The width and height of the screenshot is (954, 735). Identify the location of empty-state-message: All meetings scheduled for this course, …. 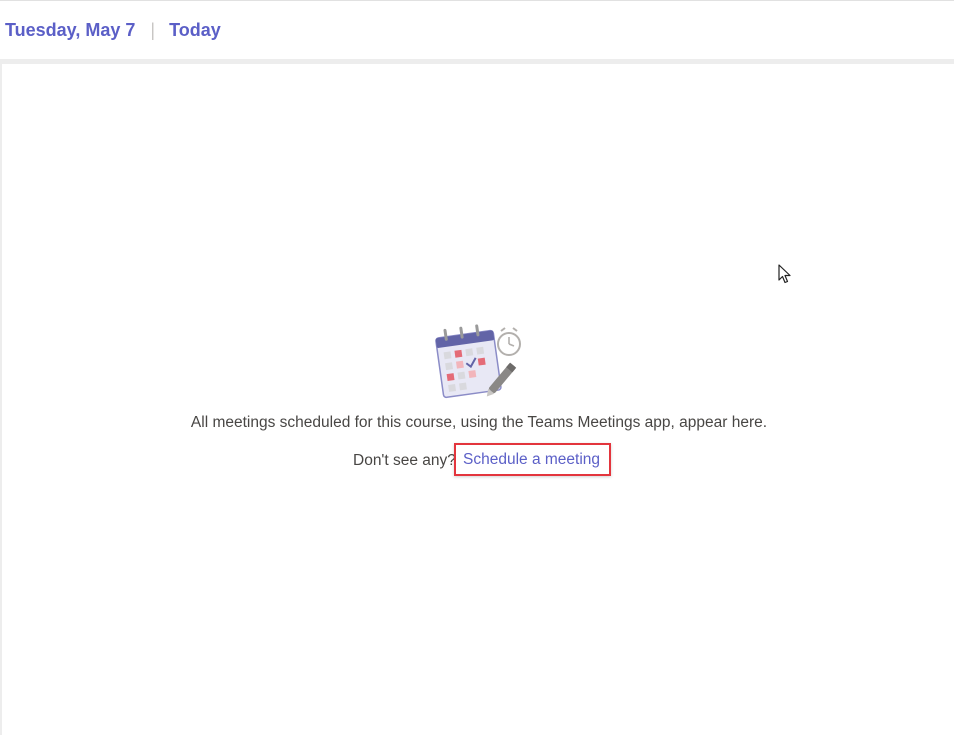
(479, 422).